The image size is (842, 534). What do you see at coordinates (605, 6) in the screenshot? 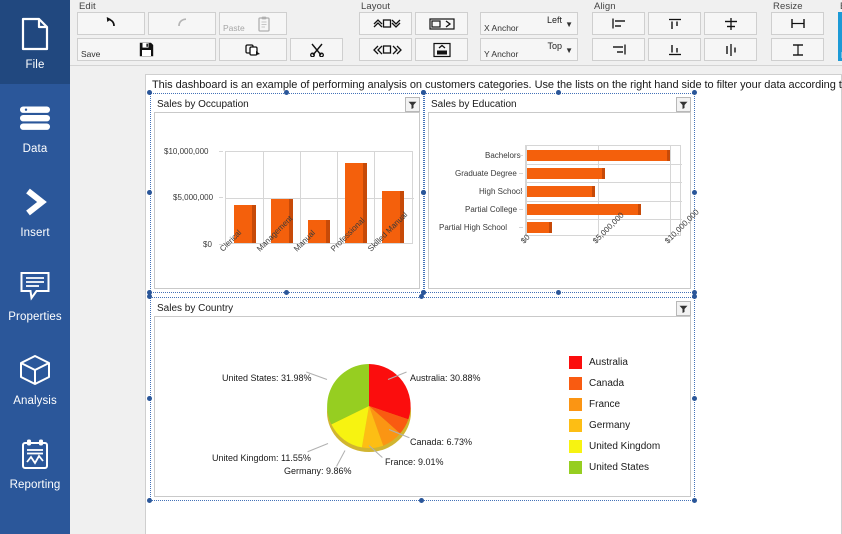
I see `ribbon-group-title: Align` at bounding box center [605, 6].